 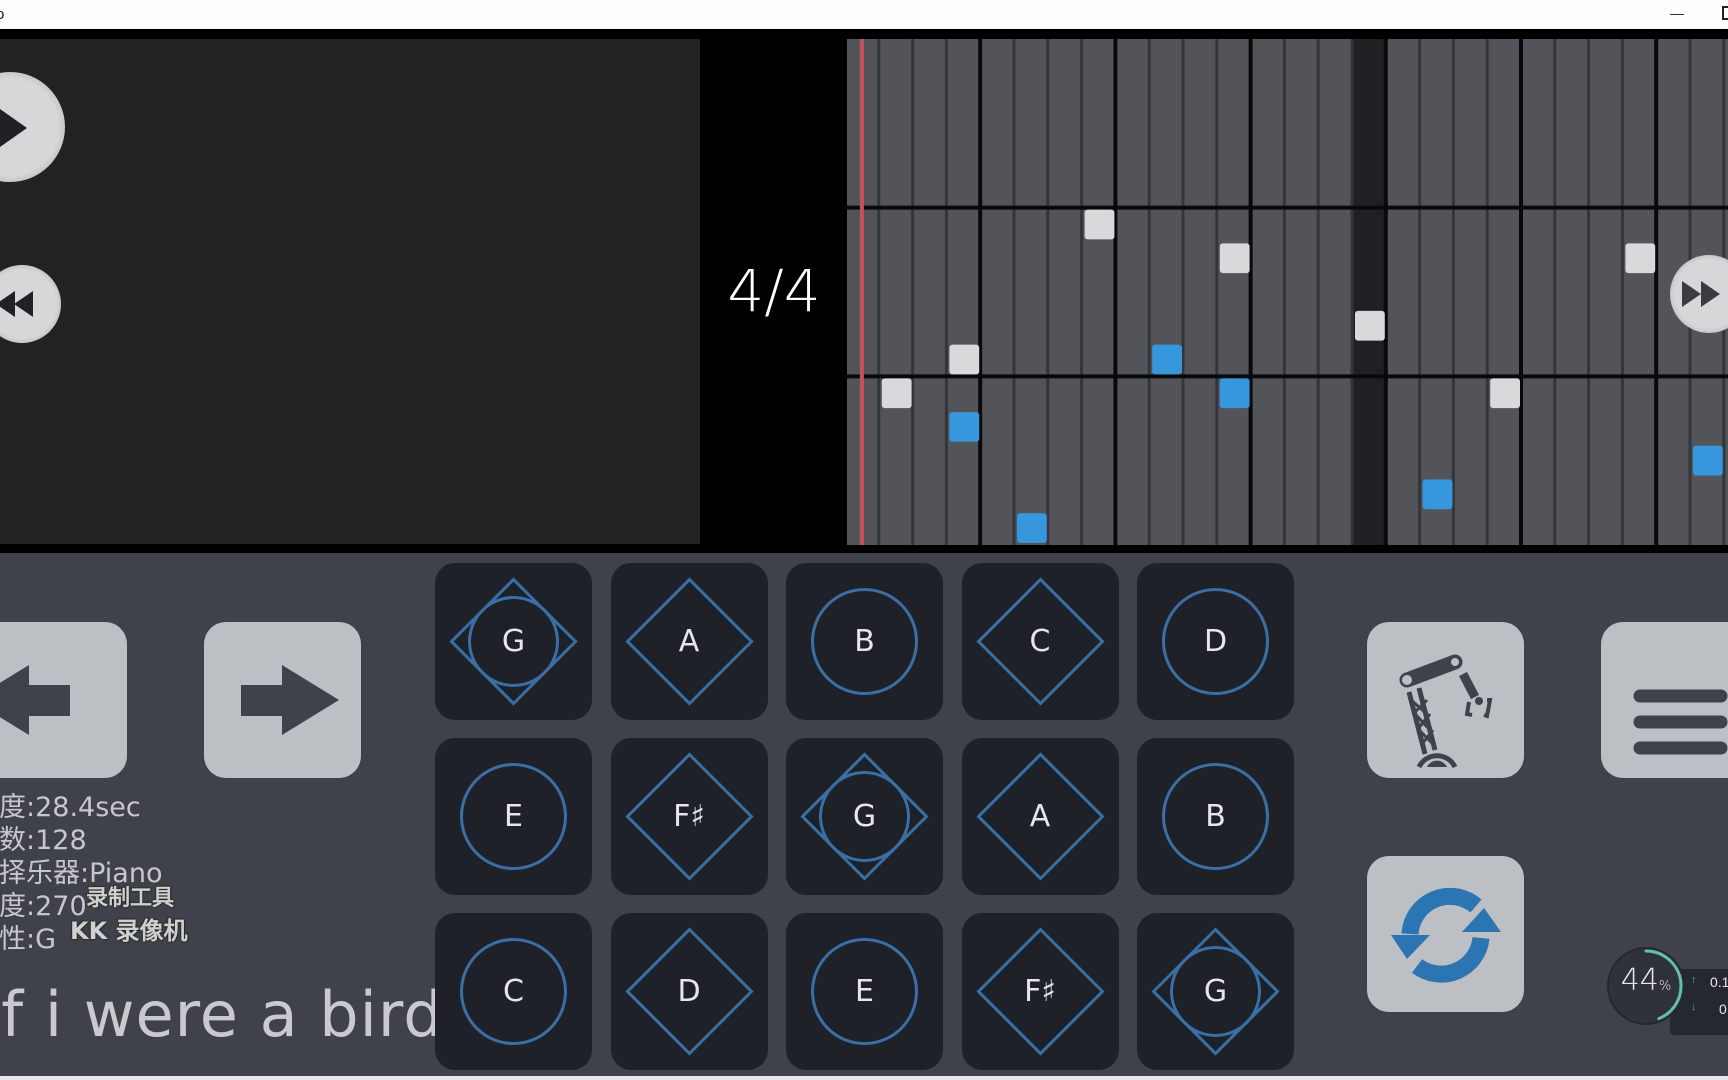 I want to click on robot-arm-icon, so click(x=1446, y=711).